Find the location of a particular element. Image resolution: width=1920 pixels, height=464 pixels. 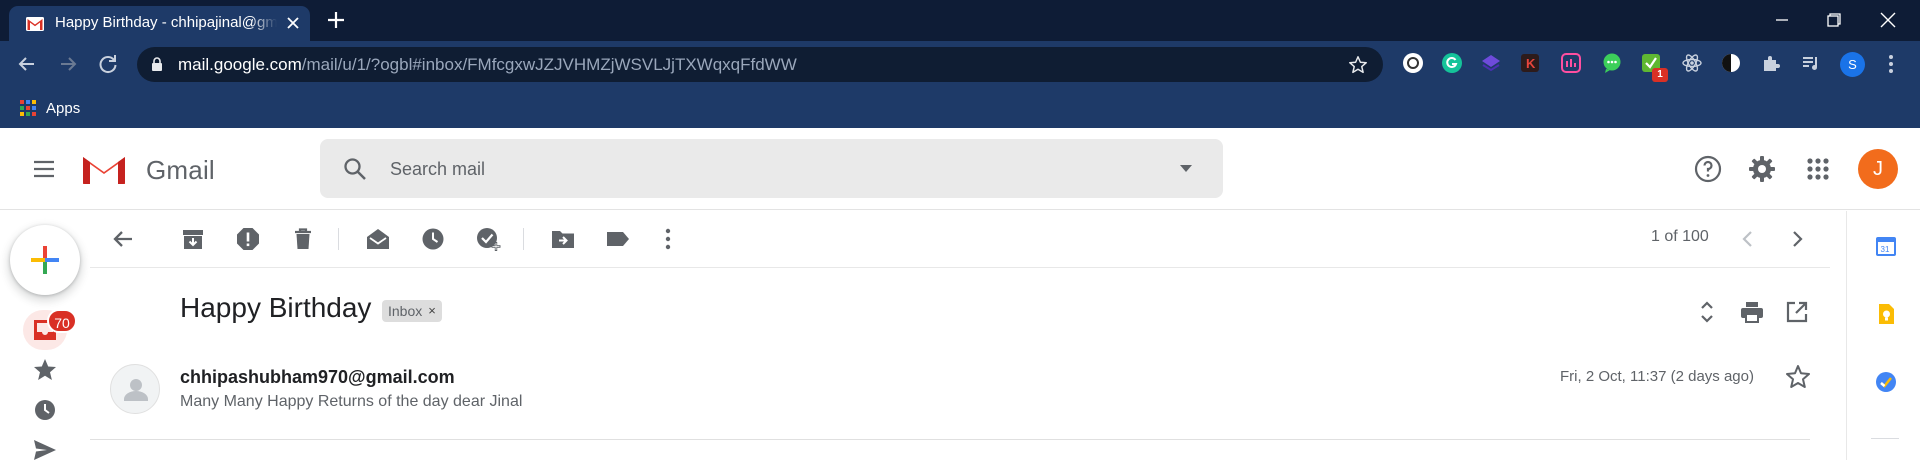

google-calendar-icon: 31 is located at coordinates (1886, 246).